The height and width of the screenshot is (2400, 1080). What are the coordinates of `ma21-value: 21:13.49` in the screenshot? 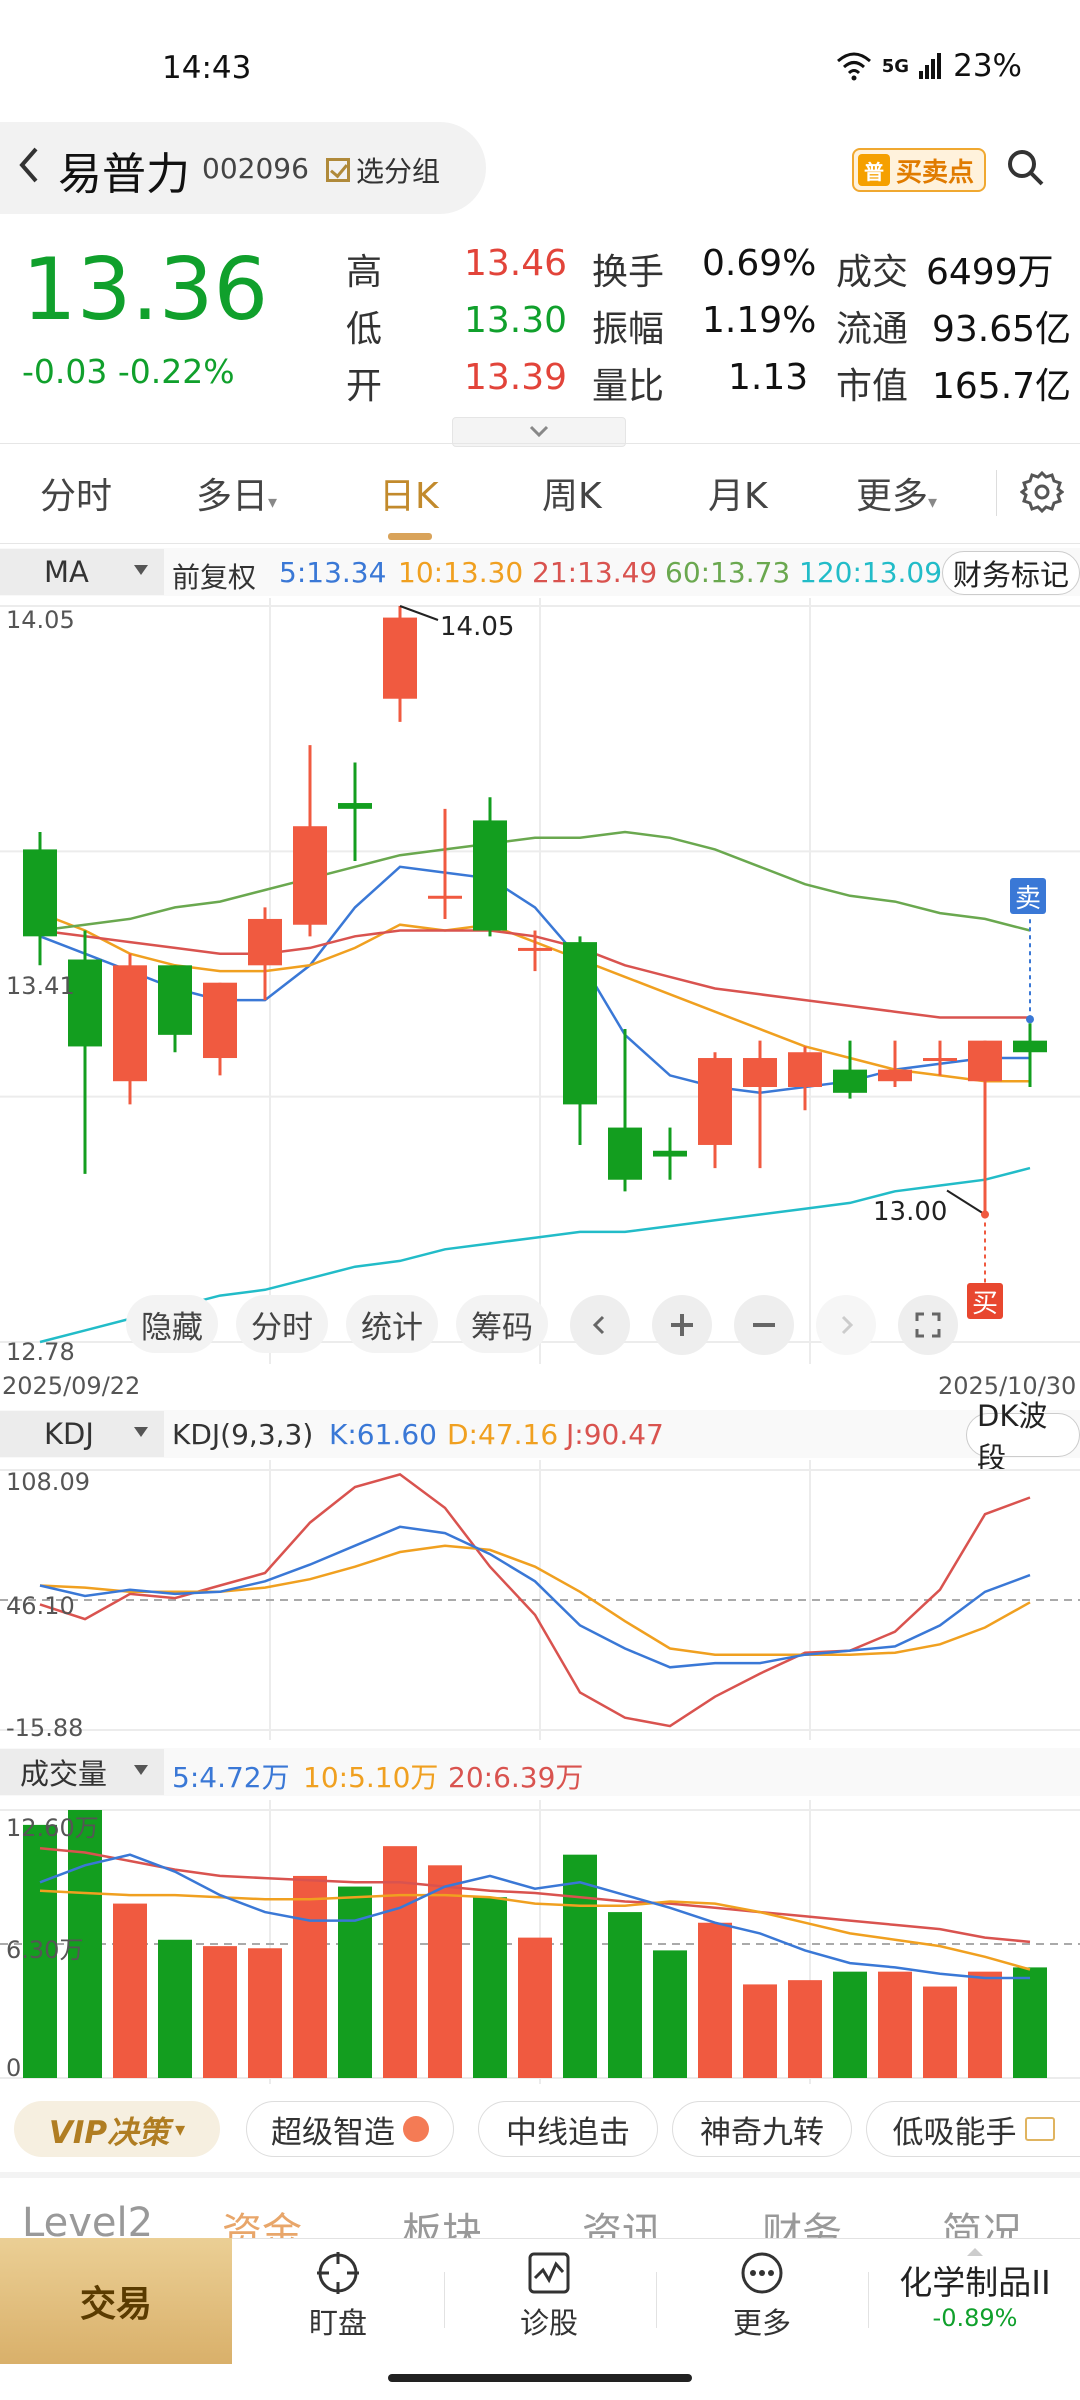 It's located at (595, 572).